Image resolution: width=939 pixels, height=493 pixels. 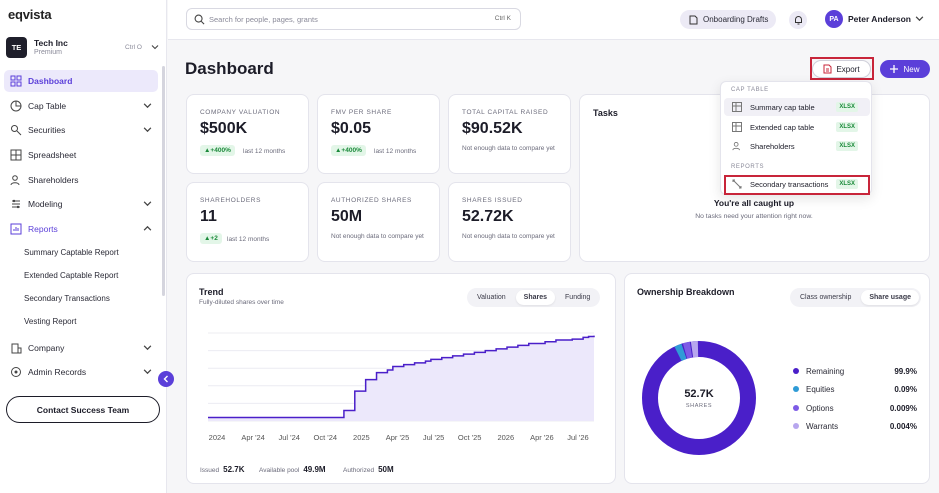 What do you see at coordinates (905, 371) in the screenshot?
I see `legend-pct: 99.9%` at bounding box center [905, 371].